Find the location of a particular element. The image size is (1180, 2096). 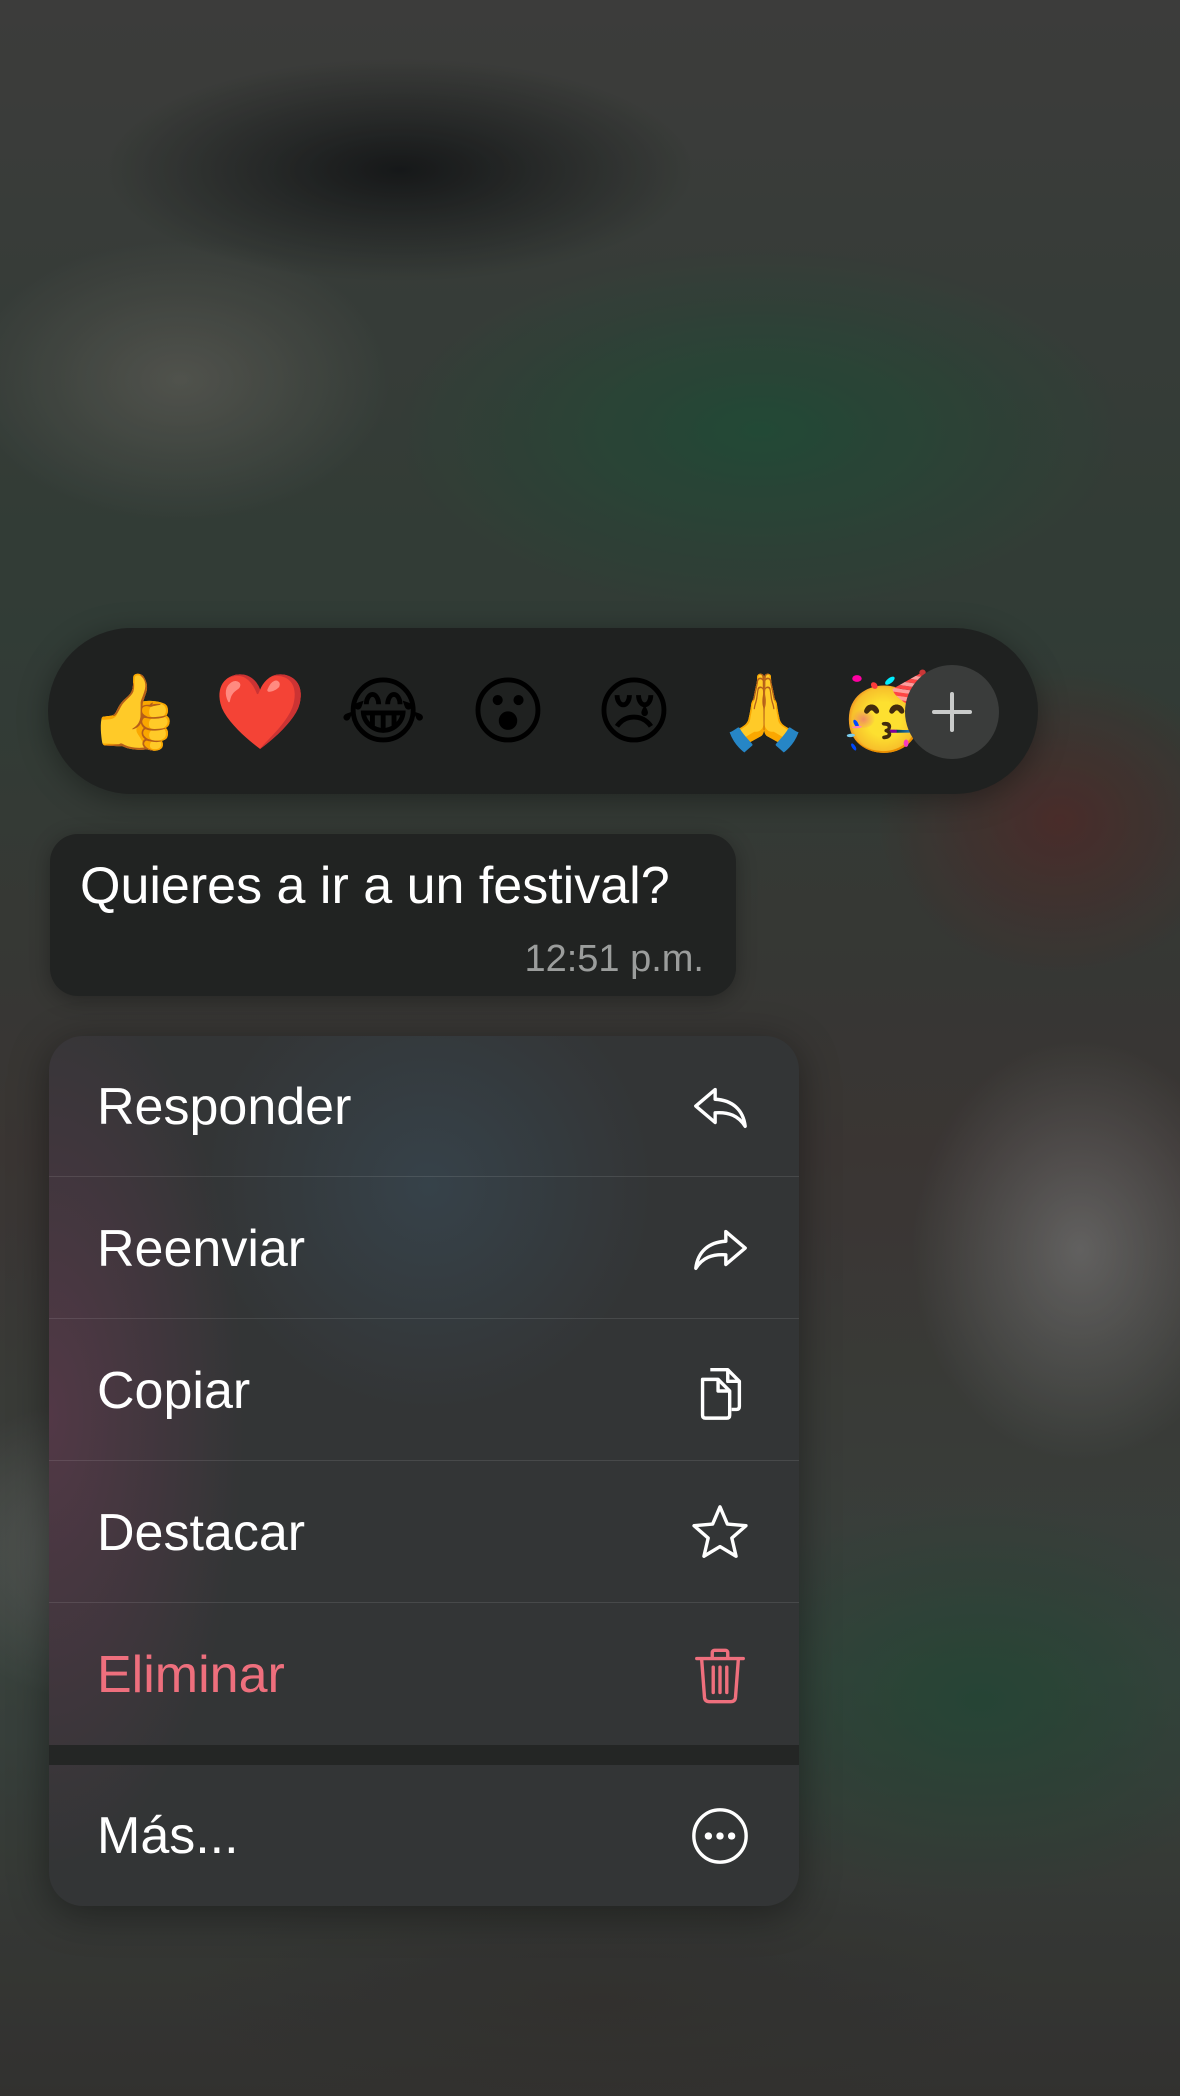

menu-item-forward: Reenviar is located at coordinates (424, 1248).